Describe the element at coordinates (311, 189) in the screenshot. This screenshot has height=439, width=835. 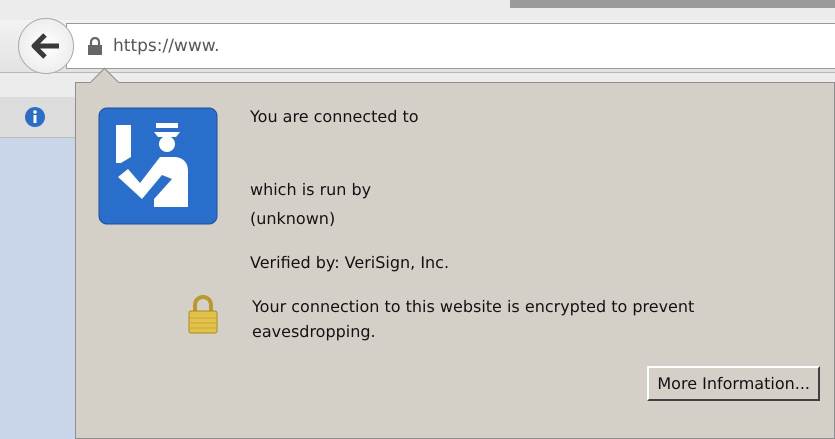
I see `run-by-label: which is run by` at that location.